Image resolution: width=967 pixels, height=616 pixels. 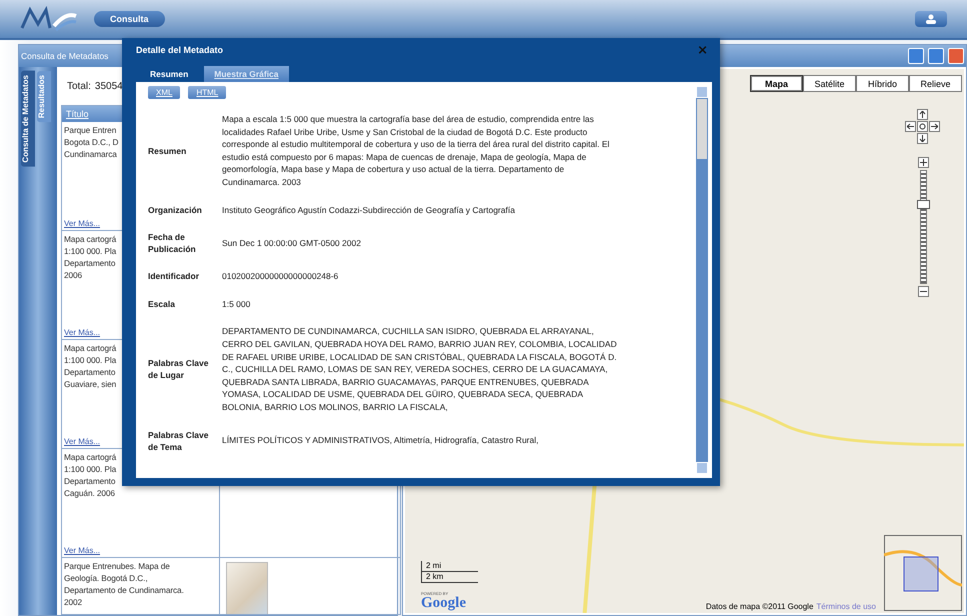 What do you see at coordinates (28, 119) in the screenshot?
I see `side-tab: Consulta de Metadatos` at bounding box center [28, 119].